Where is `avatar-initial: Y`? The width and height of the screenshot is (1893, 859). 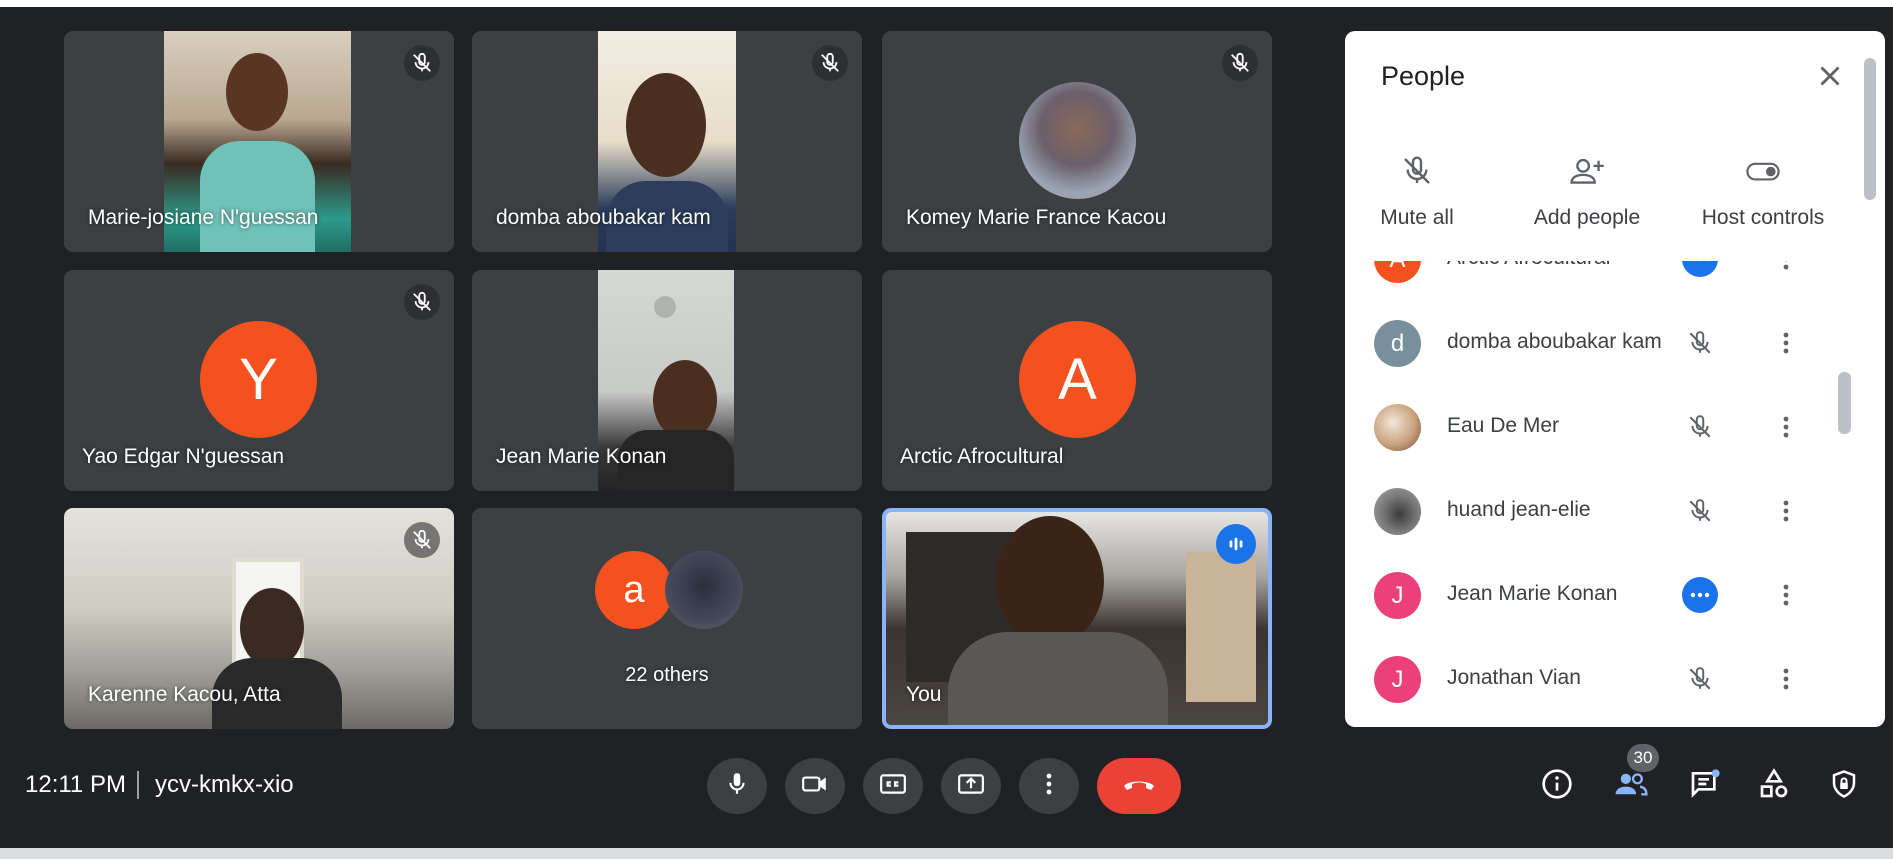 avatar-initial: Y is located at coordinates (258, 379).